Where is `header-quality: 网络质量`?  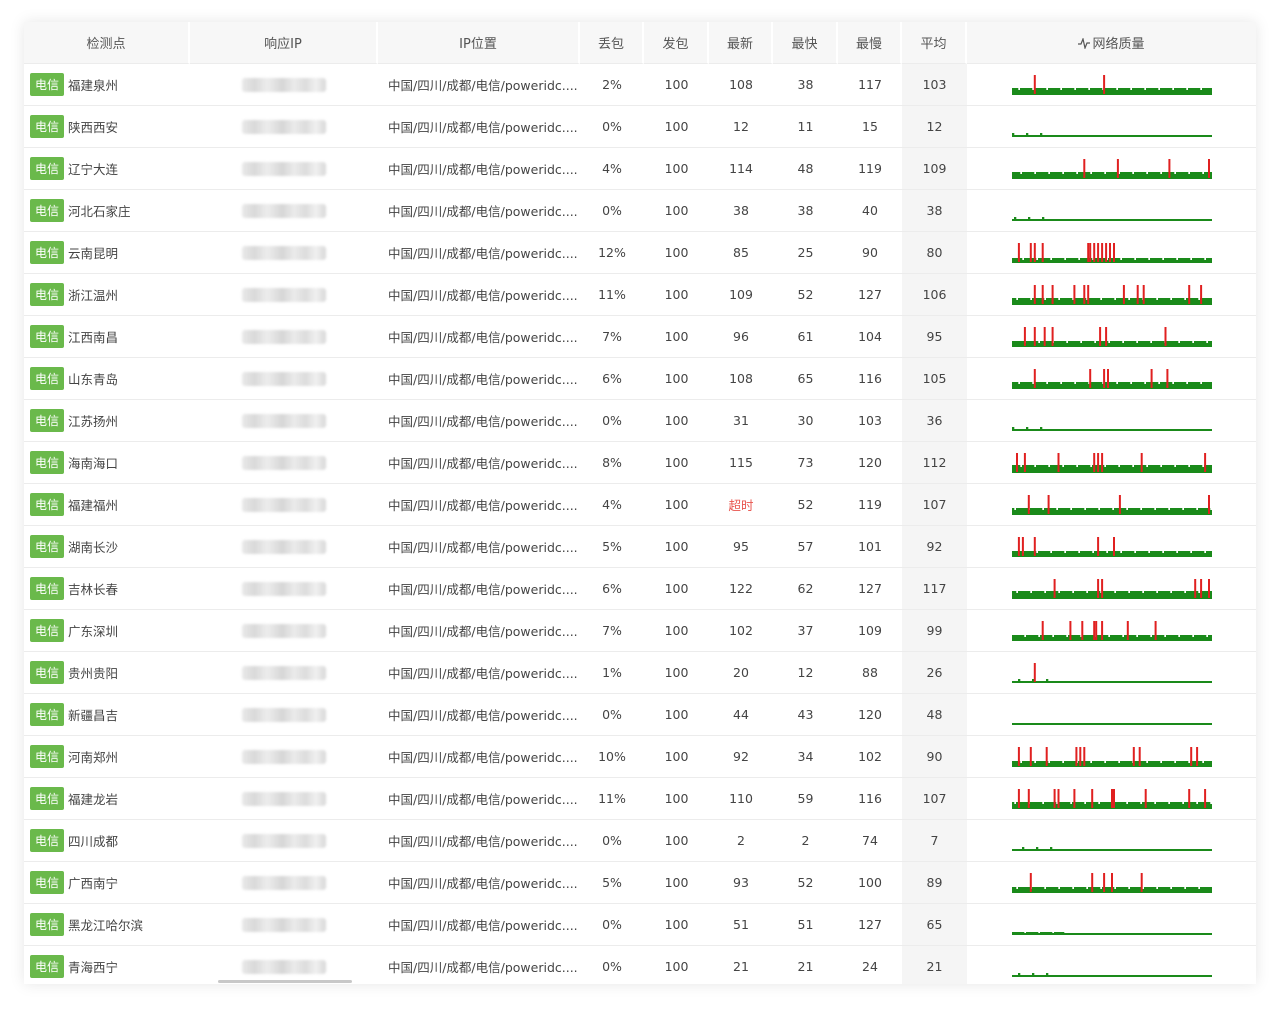
header-quality: 网络质量 is located at coordinates (1111, 43).